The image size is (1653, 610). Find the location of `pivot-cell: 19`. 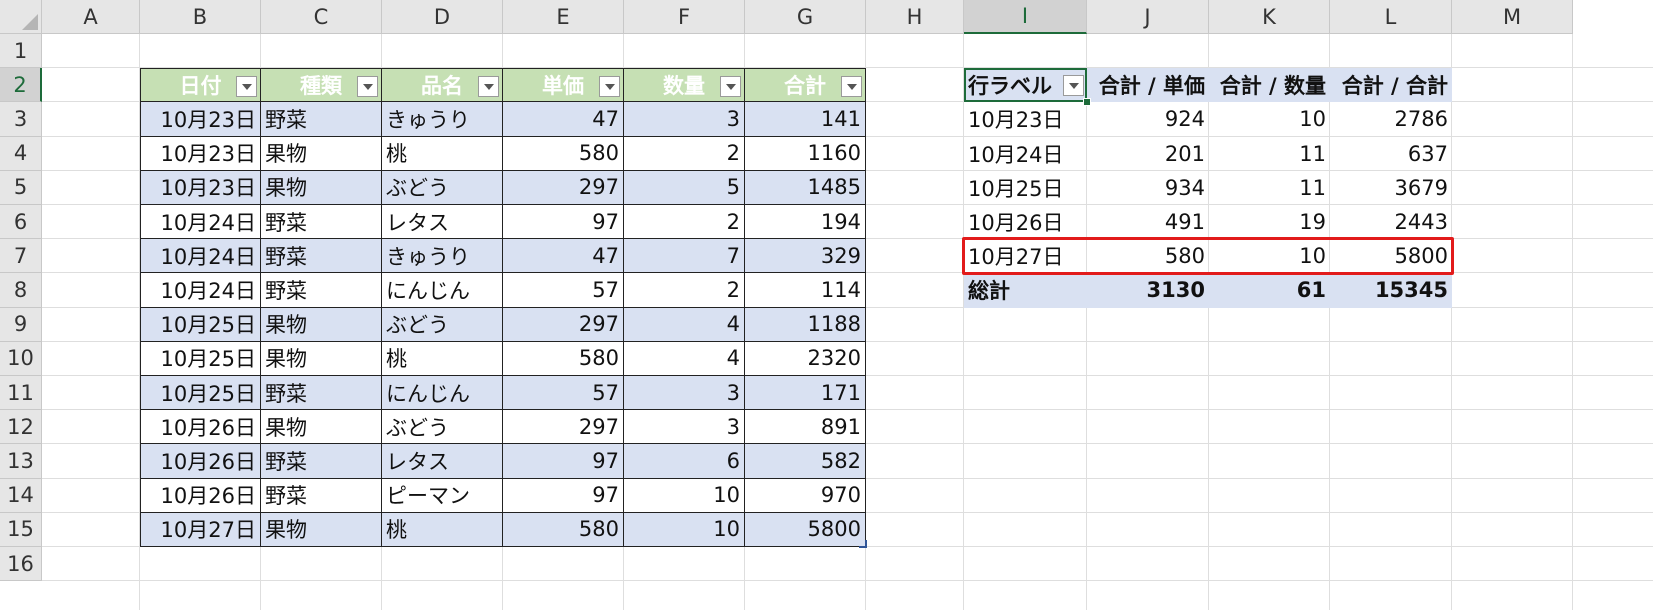

pivot-cell: 19 is located at coordinates (1269, 222).